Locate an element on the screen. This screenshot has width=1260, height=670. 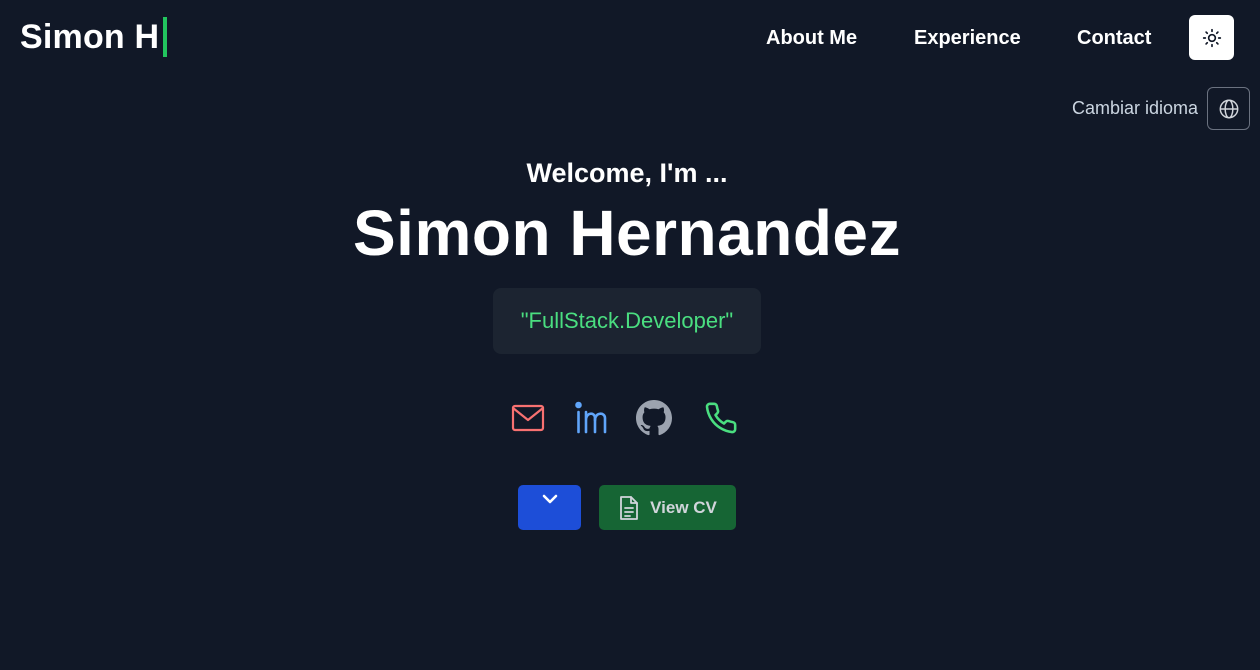
mail-link is located at coordinates (528, 418).